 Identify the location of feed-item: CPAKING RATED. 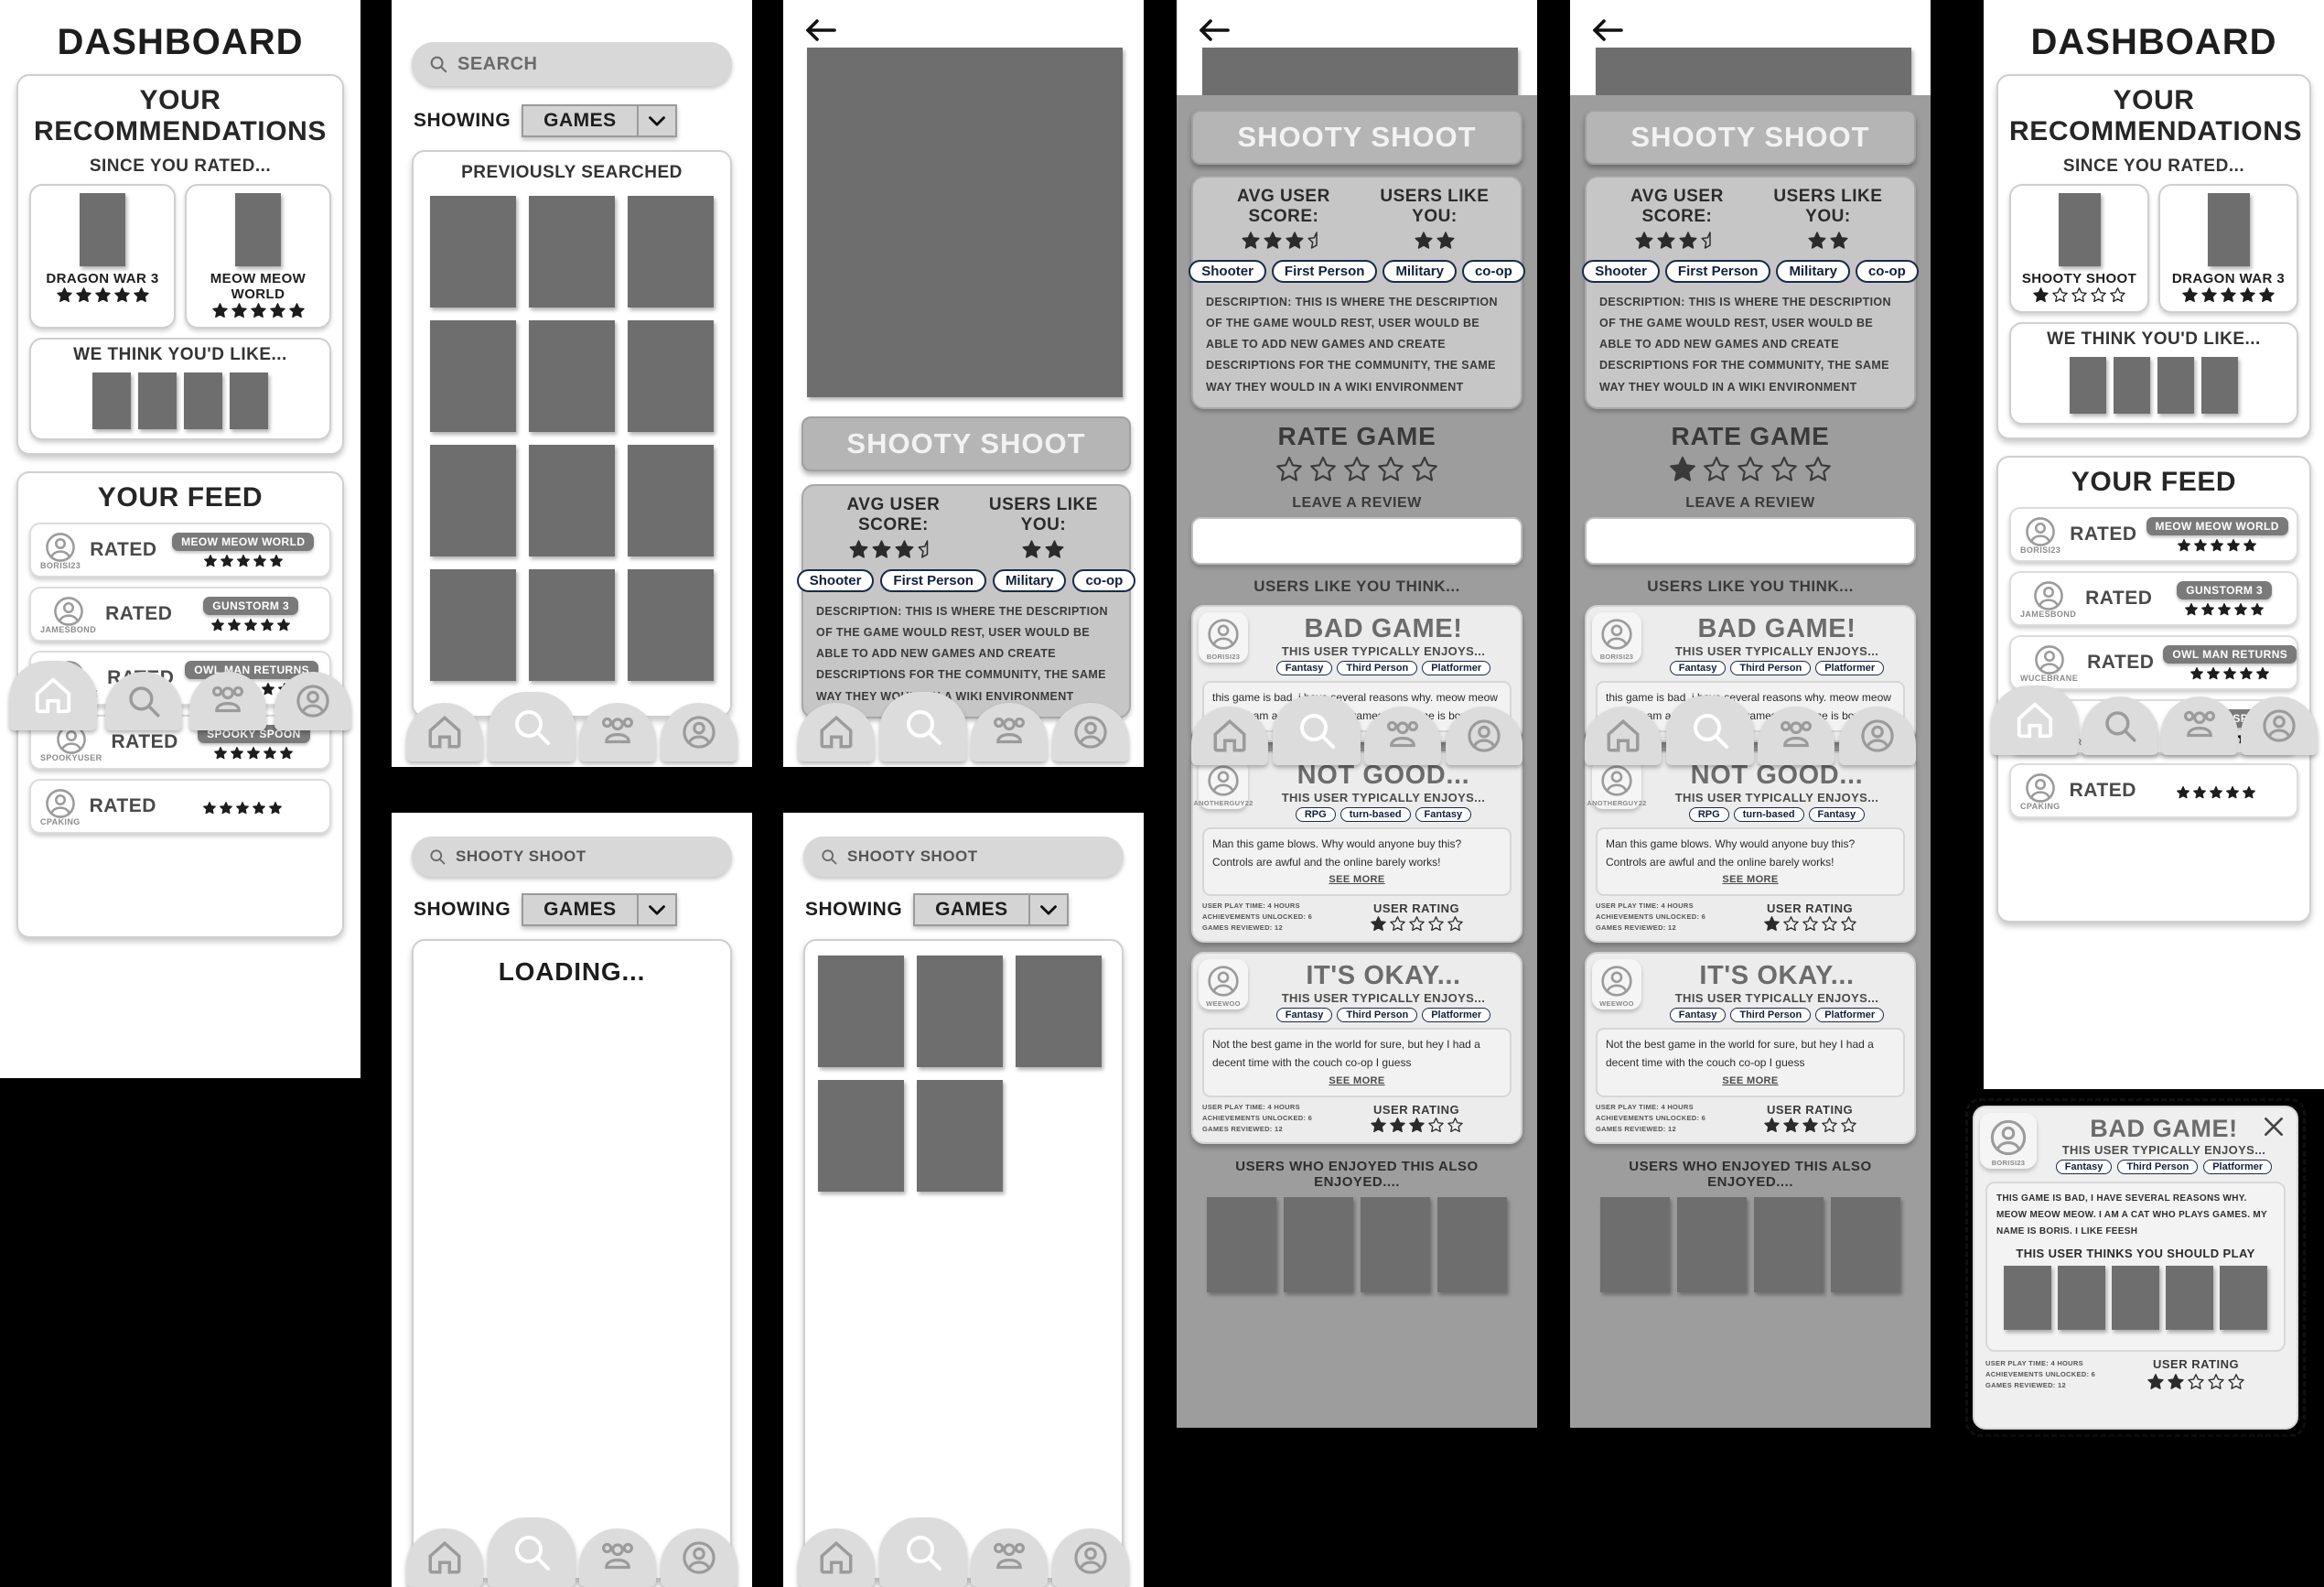
(180, 806).